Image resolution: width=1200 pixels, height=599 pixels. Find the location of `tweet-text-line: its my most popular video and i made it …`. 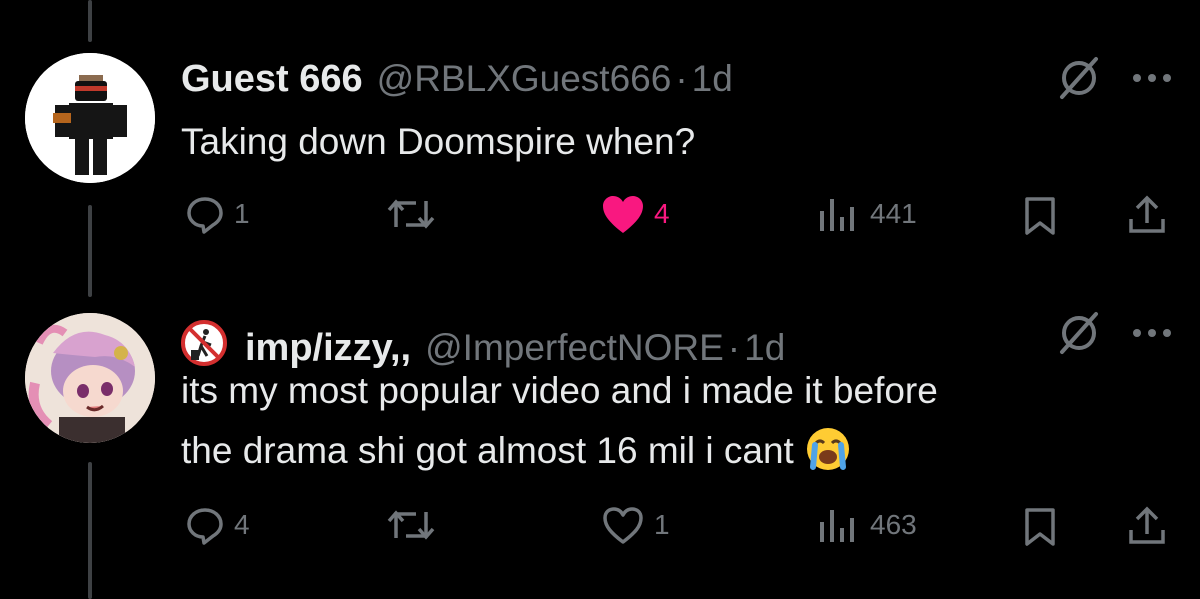

tweet-text-line: its my most popular video and i made it … is located at coordinates (559, 390).